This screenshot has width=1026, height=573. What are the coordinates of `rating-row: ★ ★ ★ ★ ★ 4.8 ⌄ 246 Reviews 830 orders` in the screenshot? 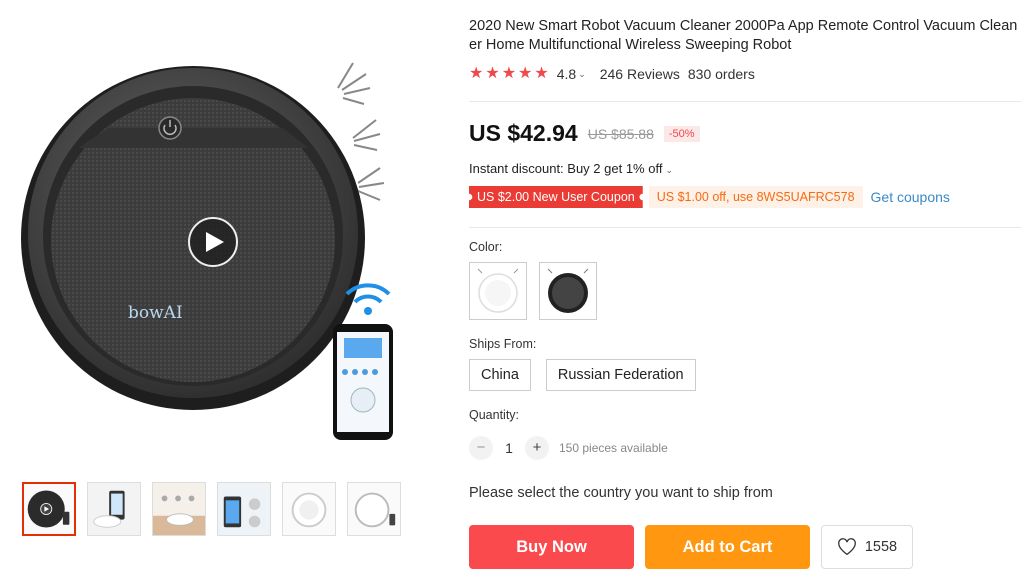 It's located at (612, 74).